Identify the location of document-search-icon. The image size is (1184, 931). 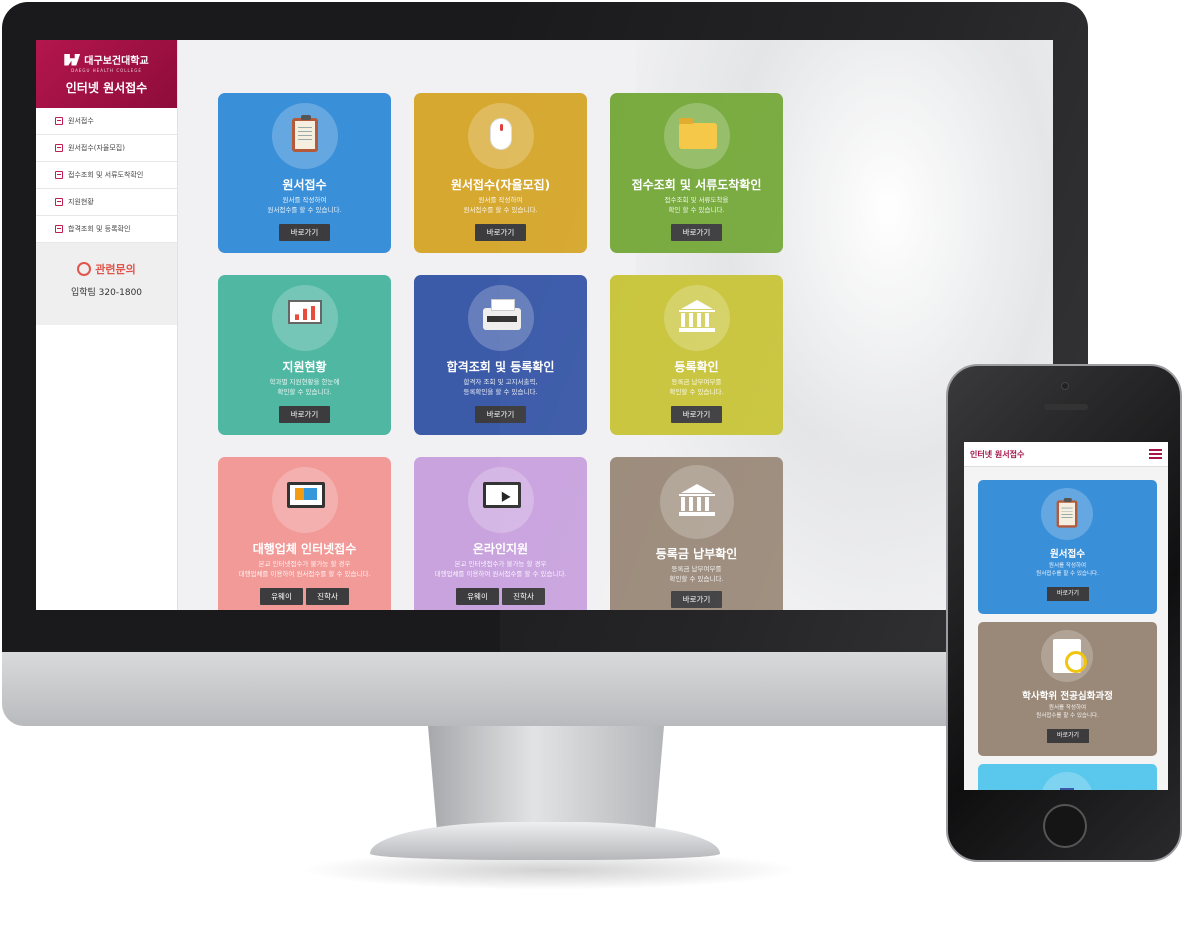
(1070, 656).